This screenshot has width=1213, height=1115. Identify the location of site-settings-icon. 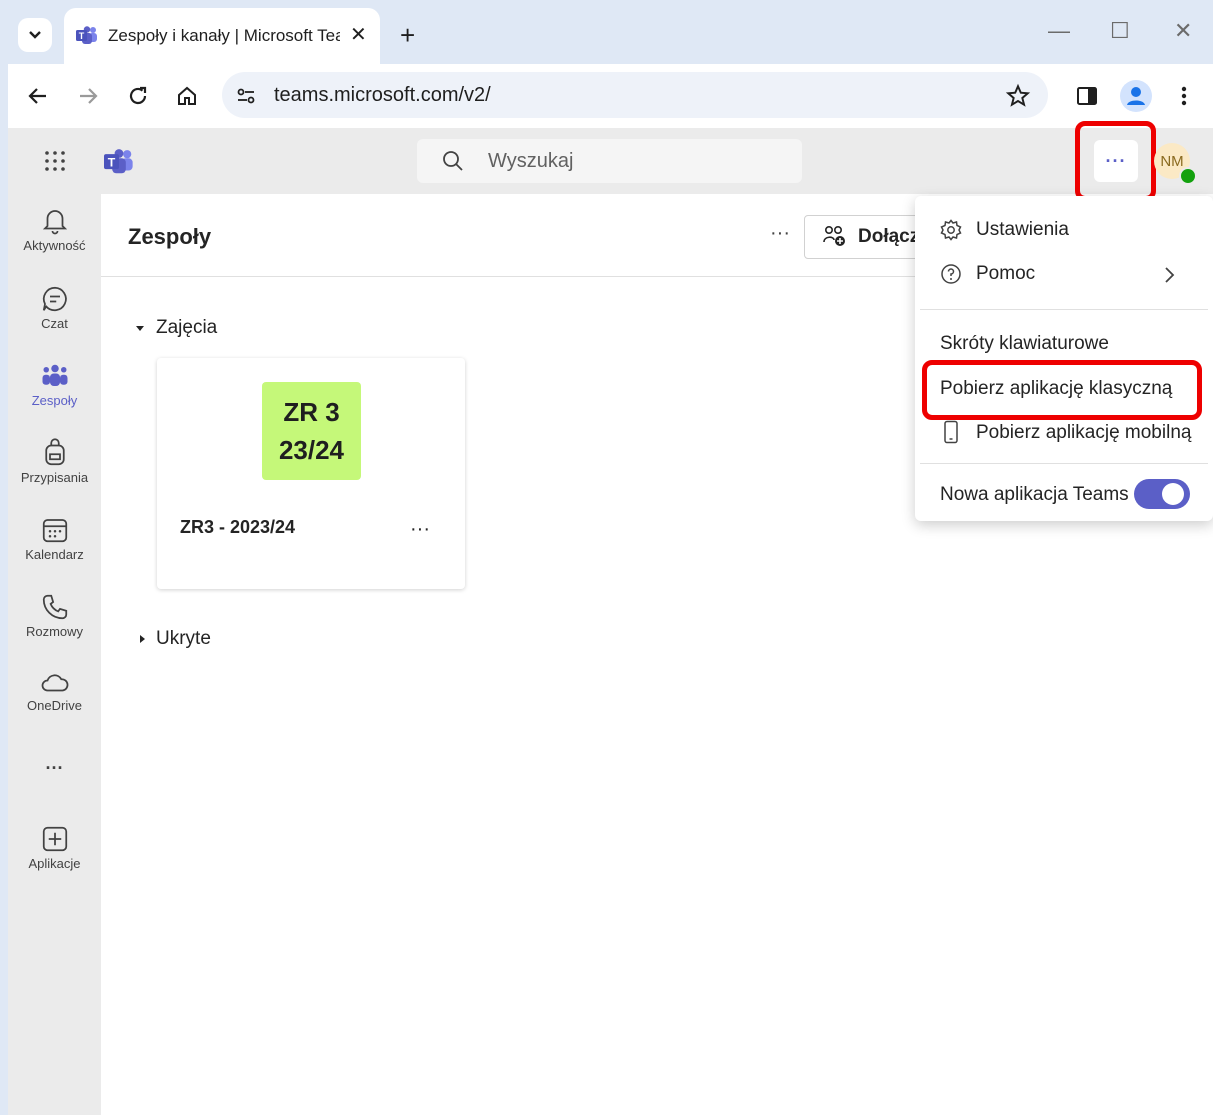
(246, 98).